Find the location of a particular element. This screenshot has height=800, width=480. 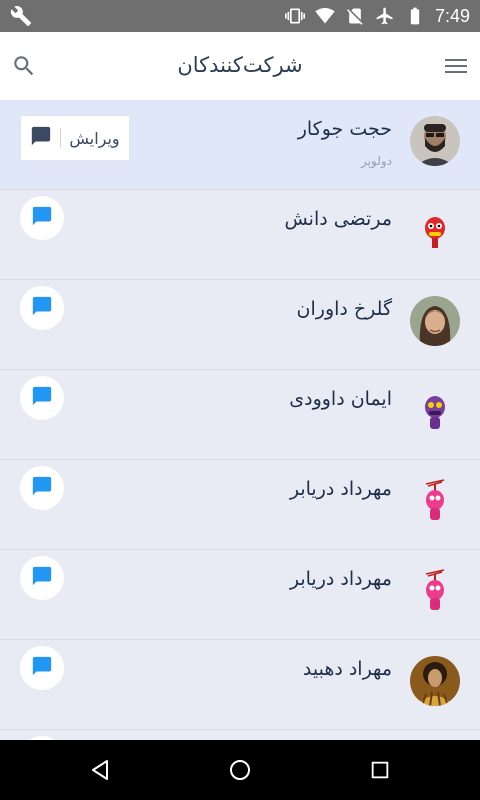

wifi-icon is located at coordinates (325, 16).